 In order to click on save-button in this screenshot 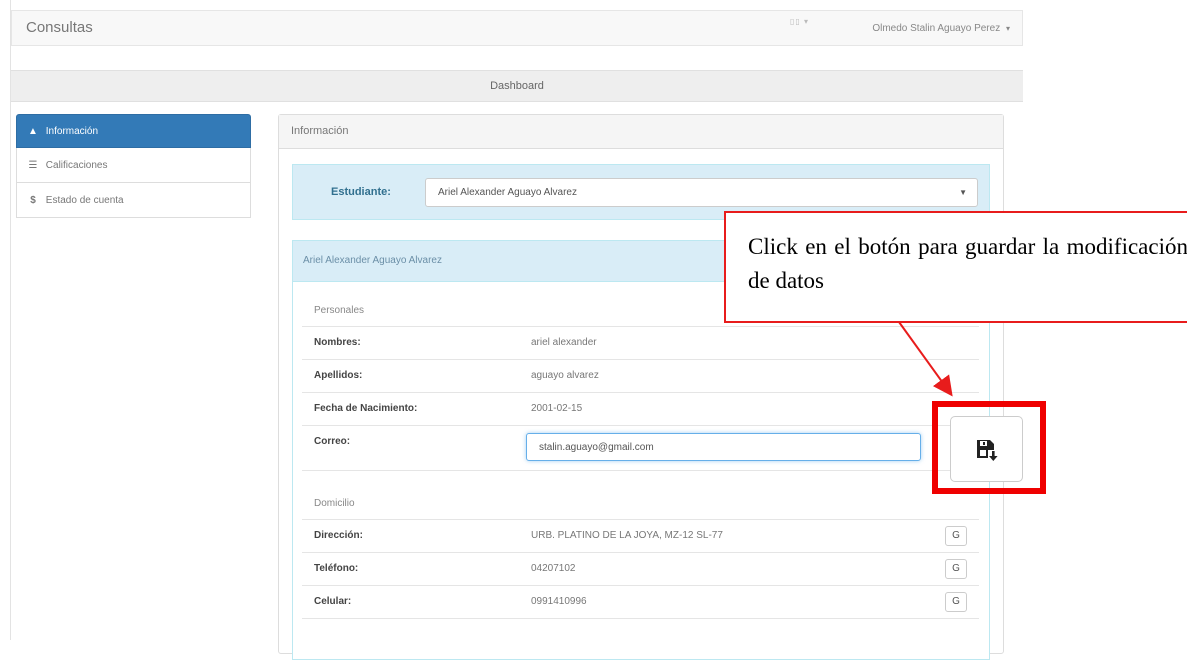, I will do `click(986, 449)`.